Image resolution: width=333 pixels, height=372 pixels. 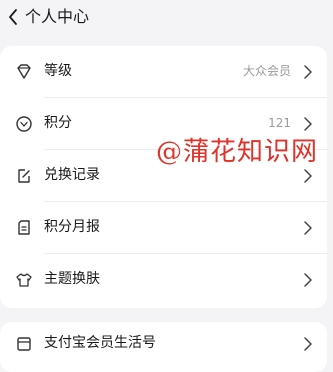 I want to click on edit-record-icon, so click(x=24, y=176).